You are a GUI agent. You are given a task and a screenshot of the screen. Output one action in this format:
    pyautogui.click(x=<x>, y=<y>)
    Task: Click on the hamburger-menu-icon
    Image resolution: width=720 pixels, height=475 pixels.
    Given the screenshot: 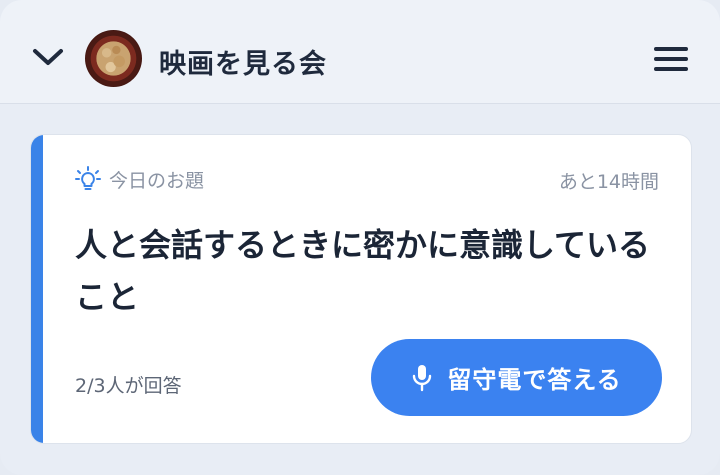 What is the action you would take?
    pyautogui.click(x=671, y=59)
    